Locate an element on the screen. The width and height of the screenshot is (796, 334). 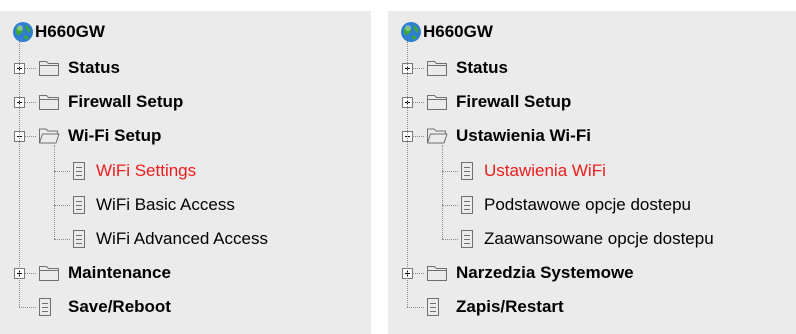
tree-node-label: Zaawansowane opcje dostepu is located at coordinates (599, 238).